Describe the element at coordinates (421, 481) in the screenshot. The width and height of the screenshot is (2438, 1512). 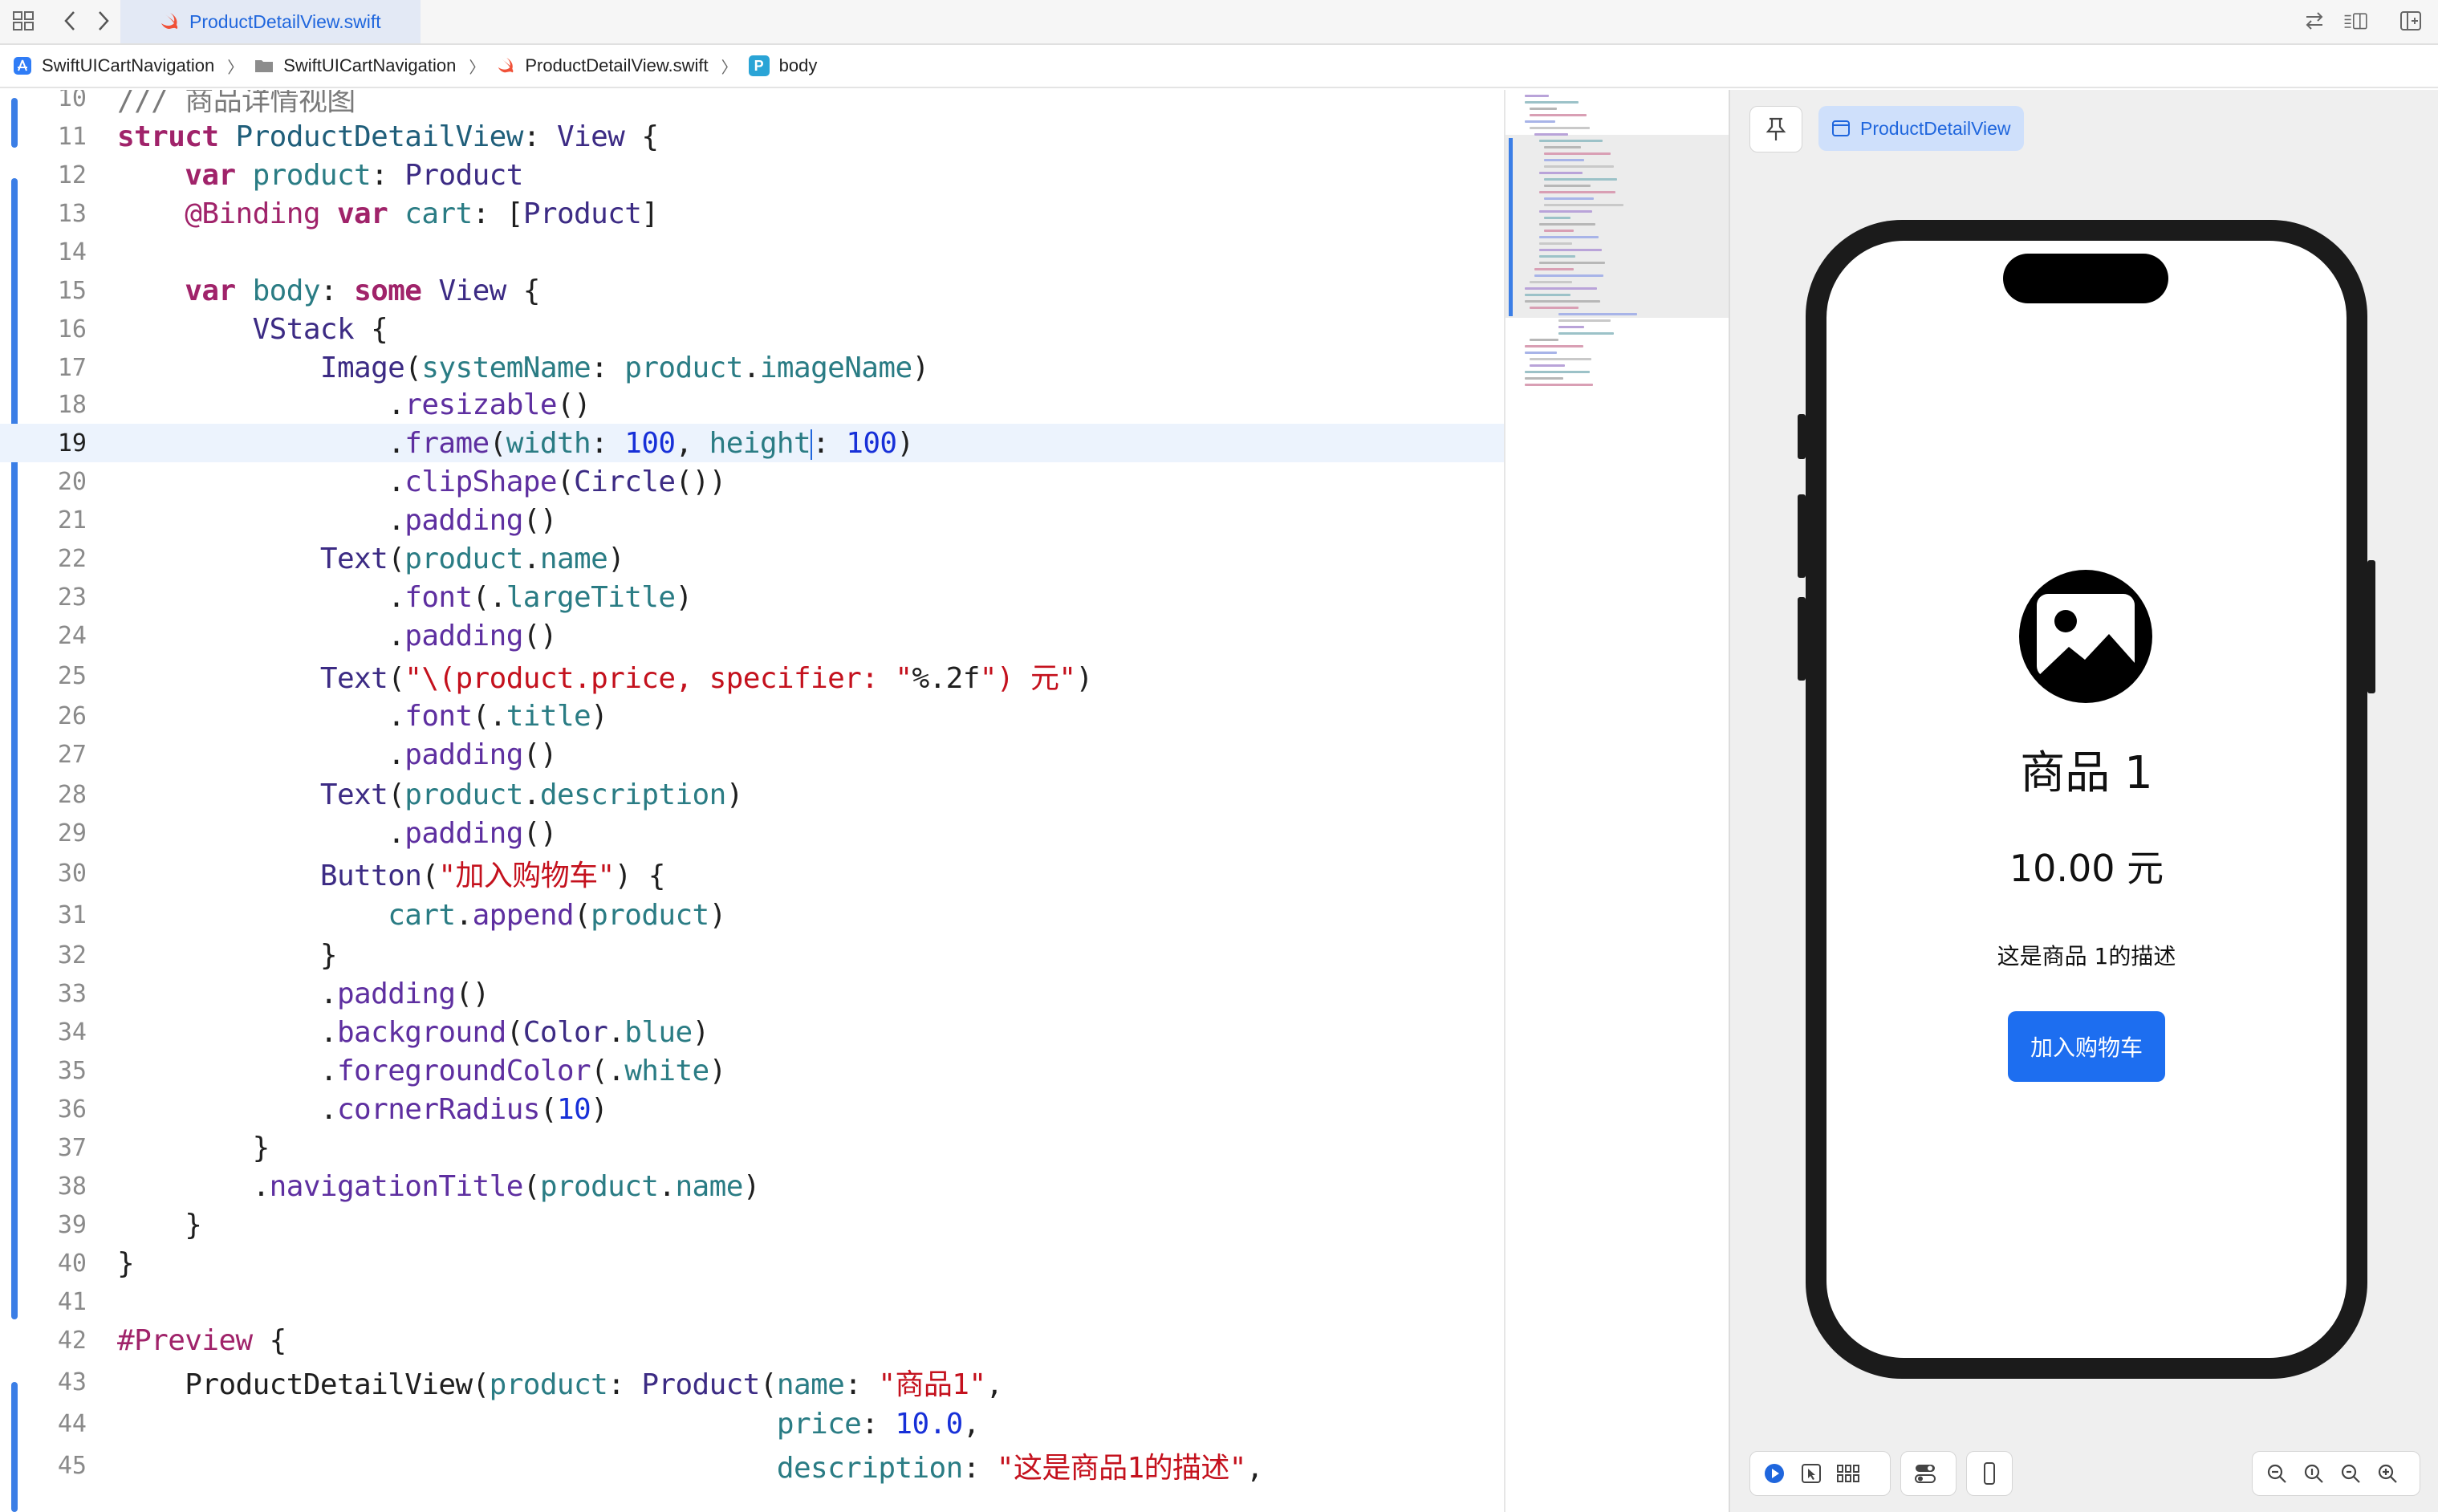
I see `code-text: .clipShape(Circle())` at that location.